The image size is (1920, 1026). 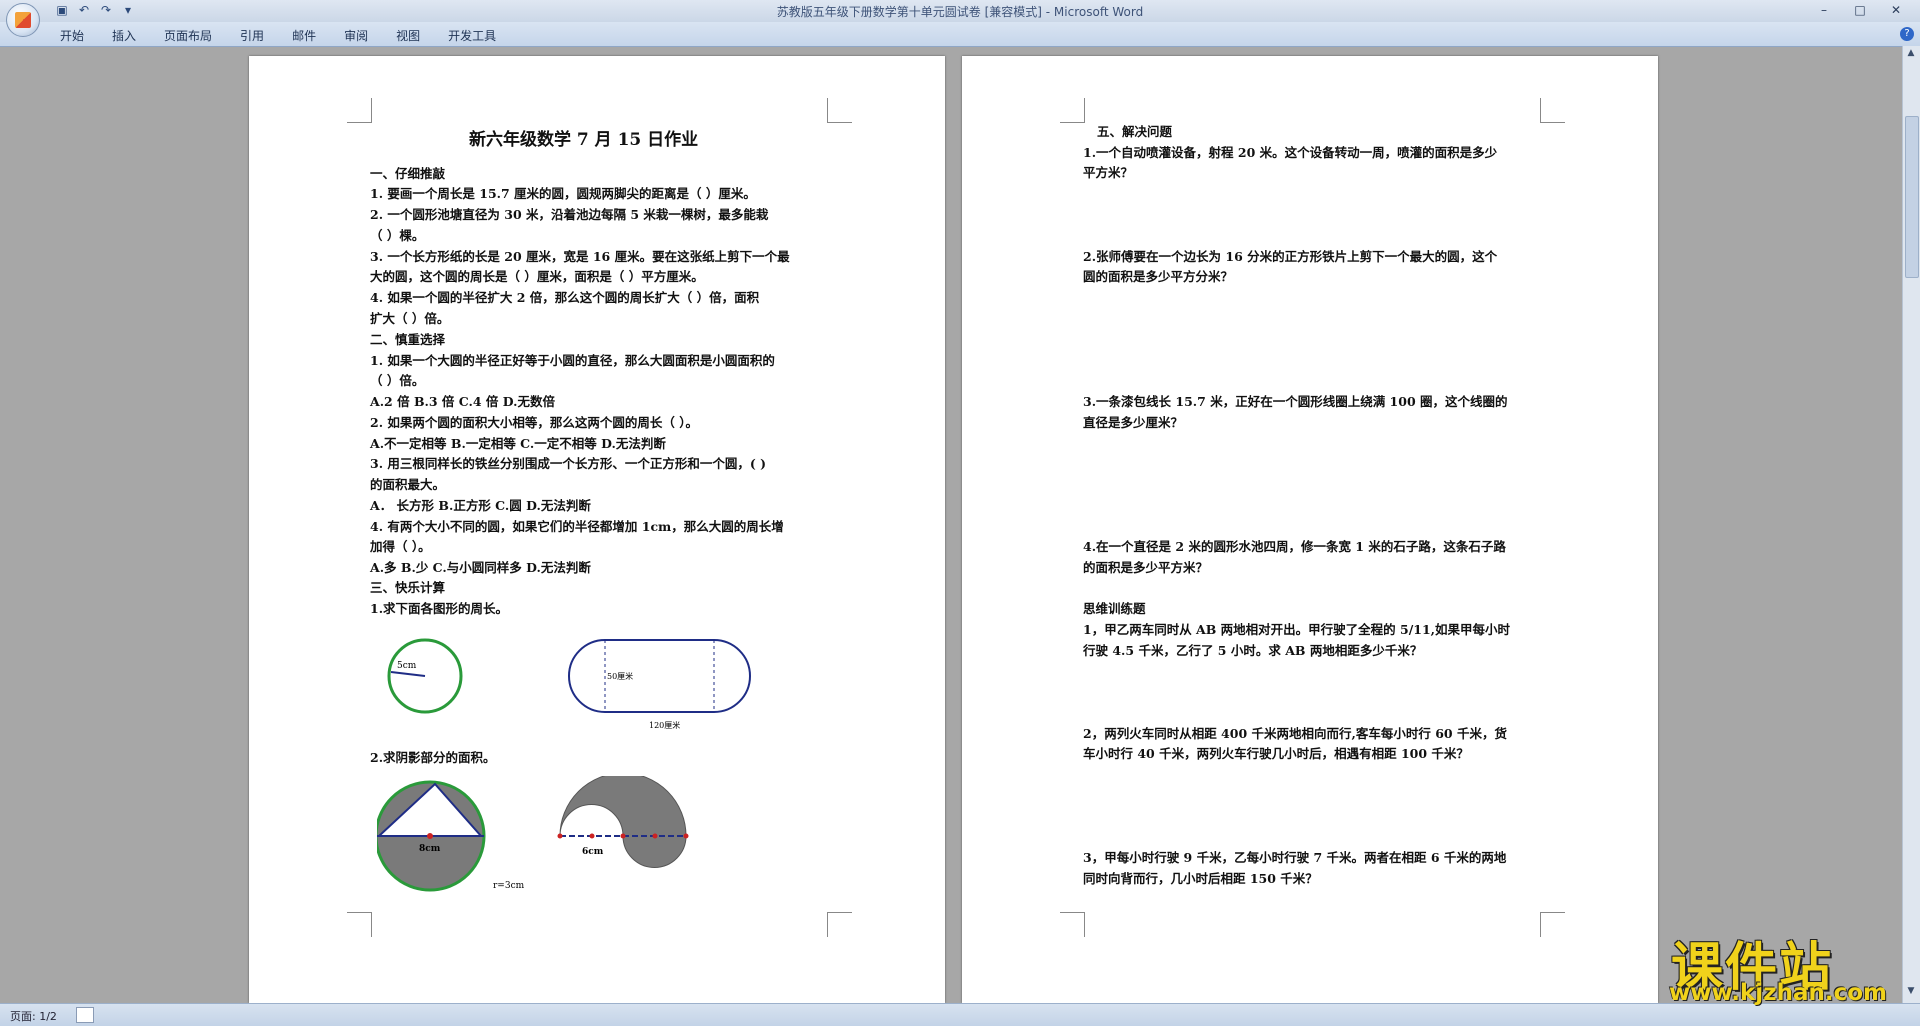 What do you see at coordinates (533, 834) in the screenshot?
I see `figure-shaded-area: 8cm r=3cm 6cm` at bounding box center [533, 834].